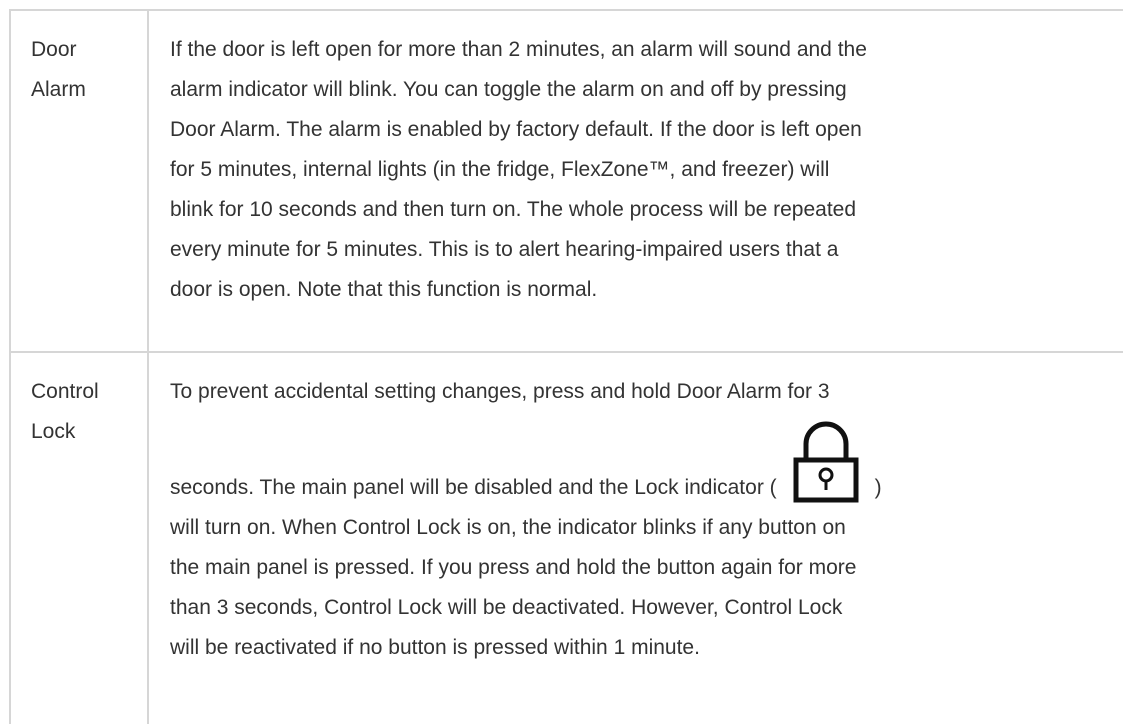  What do you see at coordinates (878, 487) in the screenshot?
I see `description-text: )` at bounding box center [878, 487].